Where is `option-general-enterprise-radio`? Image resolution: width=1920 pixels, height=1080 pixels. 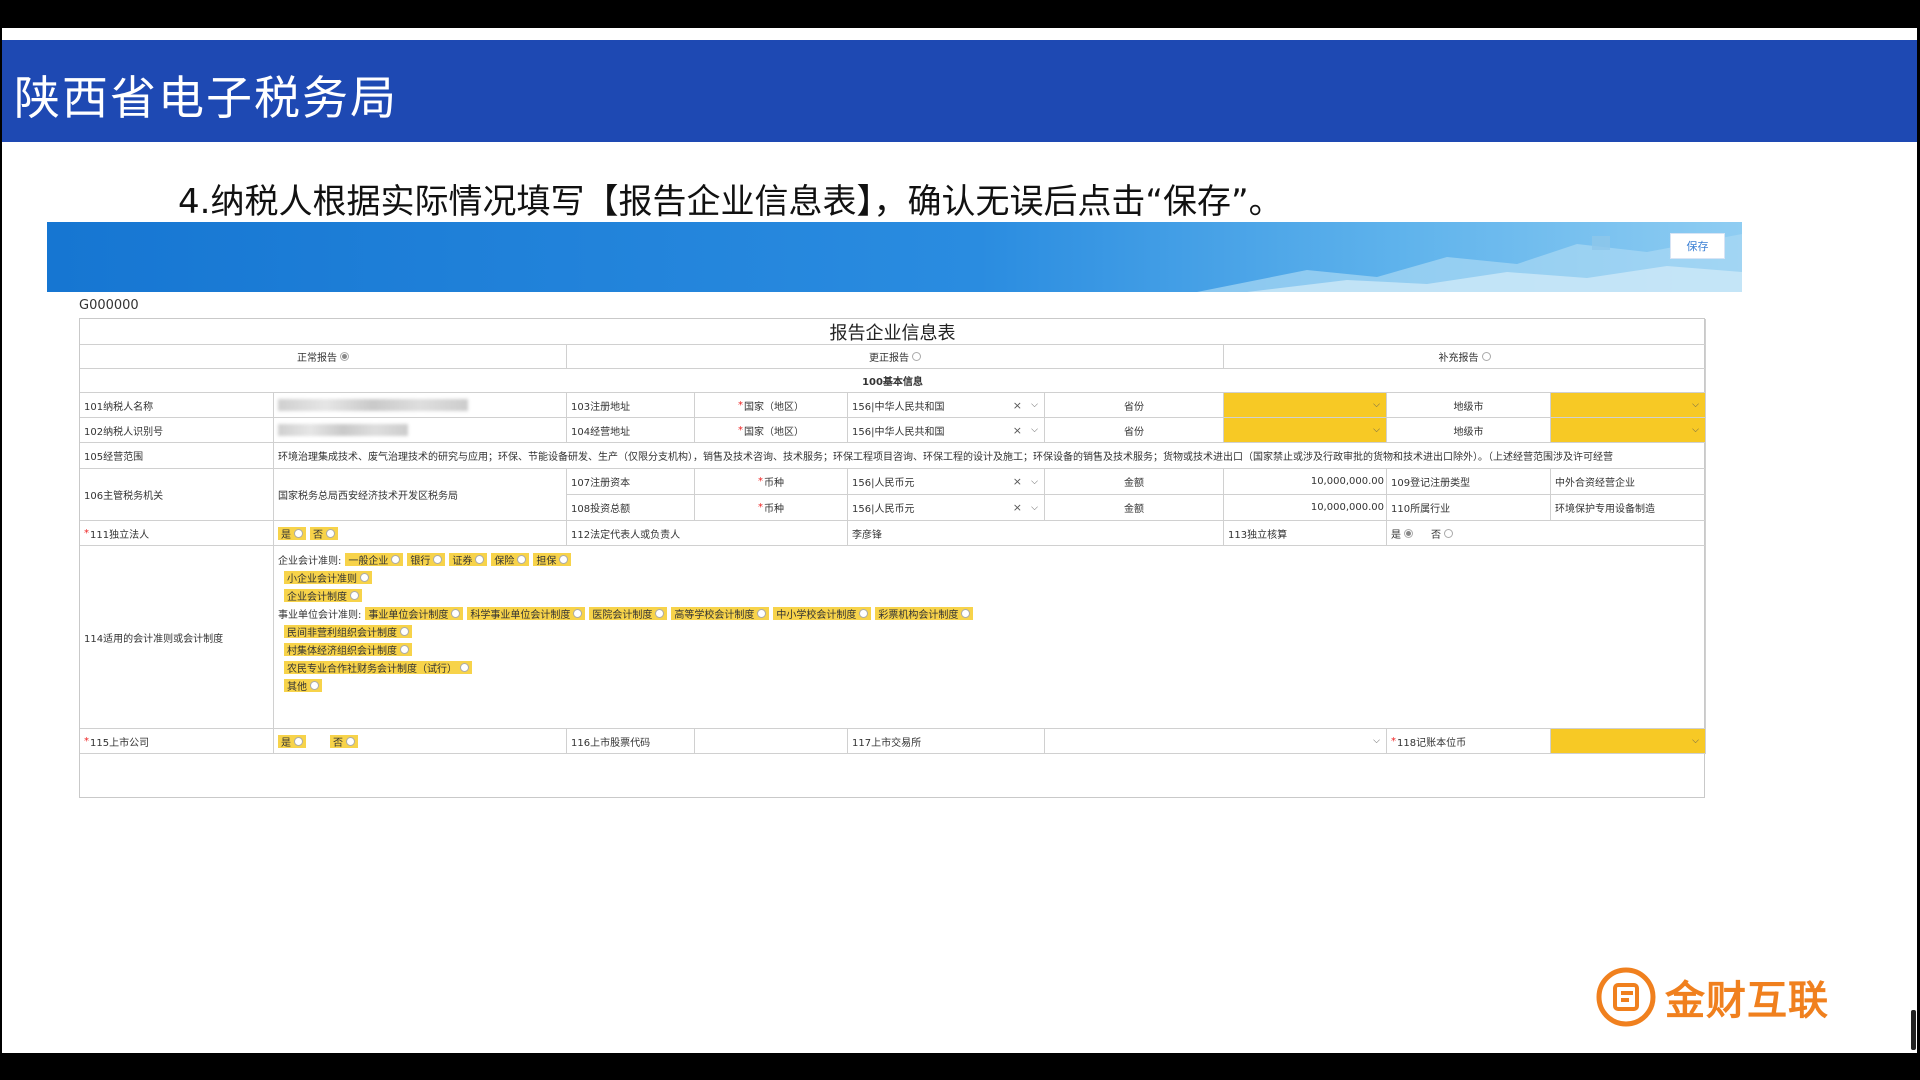
option-general-enterprise-radio is located at coordinates (396, 559).